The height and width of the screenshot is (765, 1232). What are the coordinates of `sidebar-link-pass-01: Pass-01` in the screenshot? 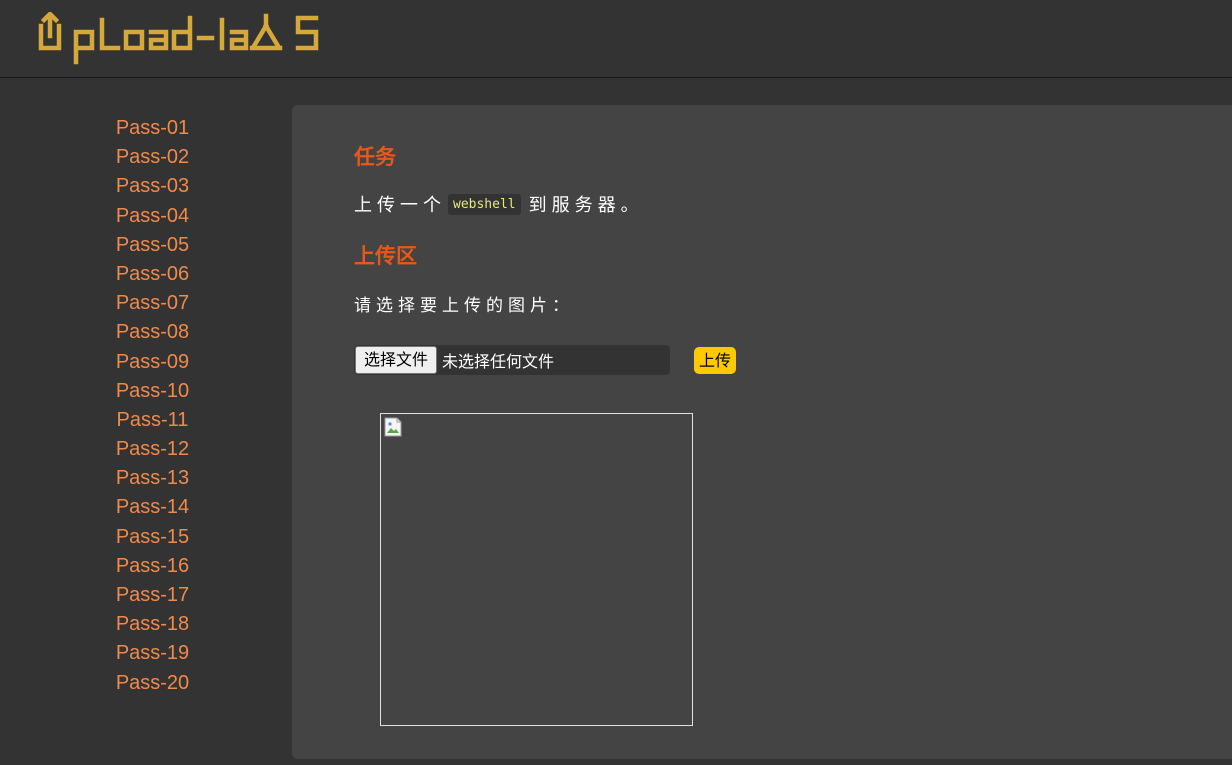 It's located at (152, 128).